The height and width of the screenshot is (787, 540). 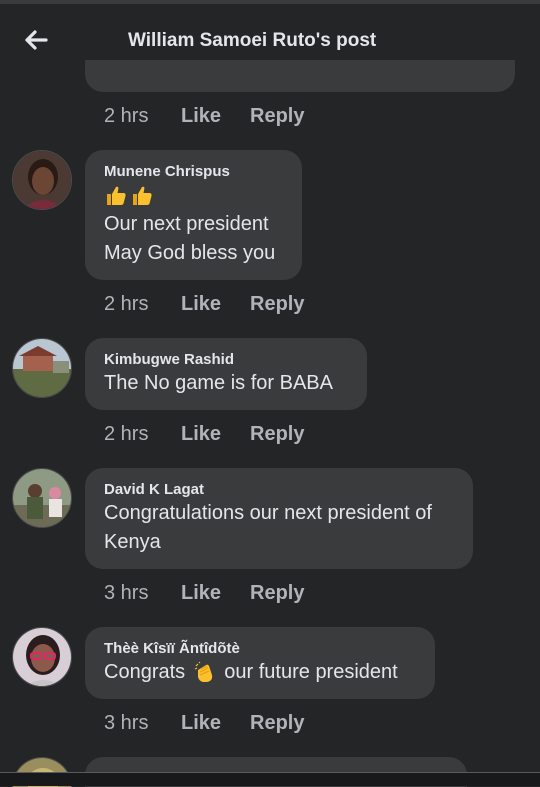 I want to click on back-button, so click(x=36, y=40).